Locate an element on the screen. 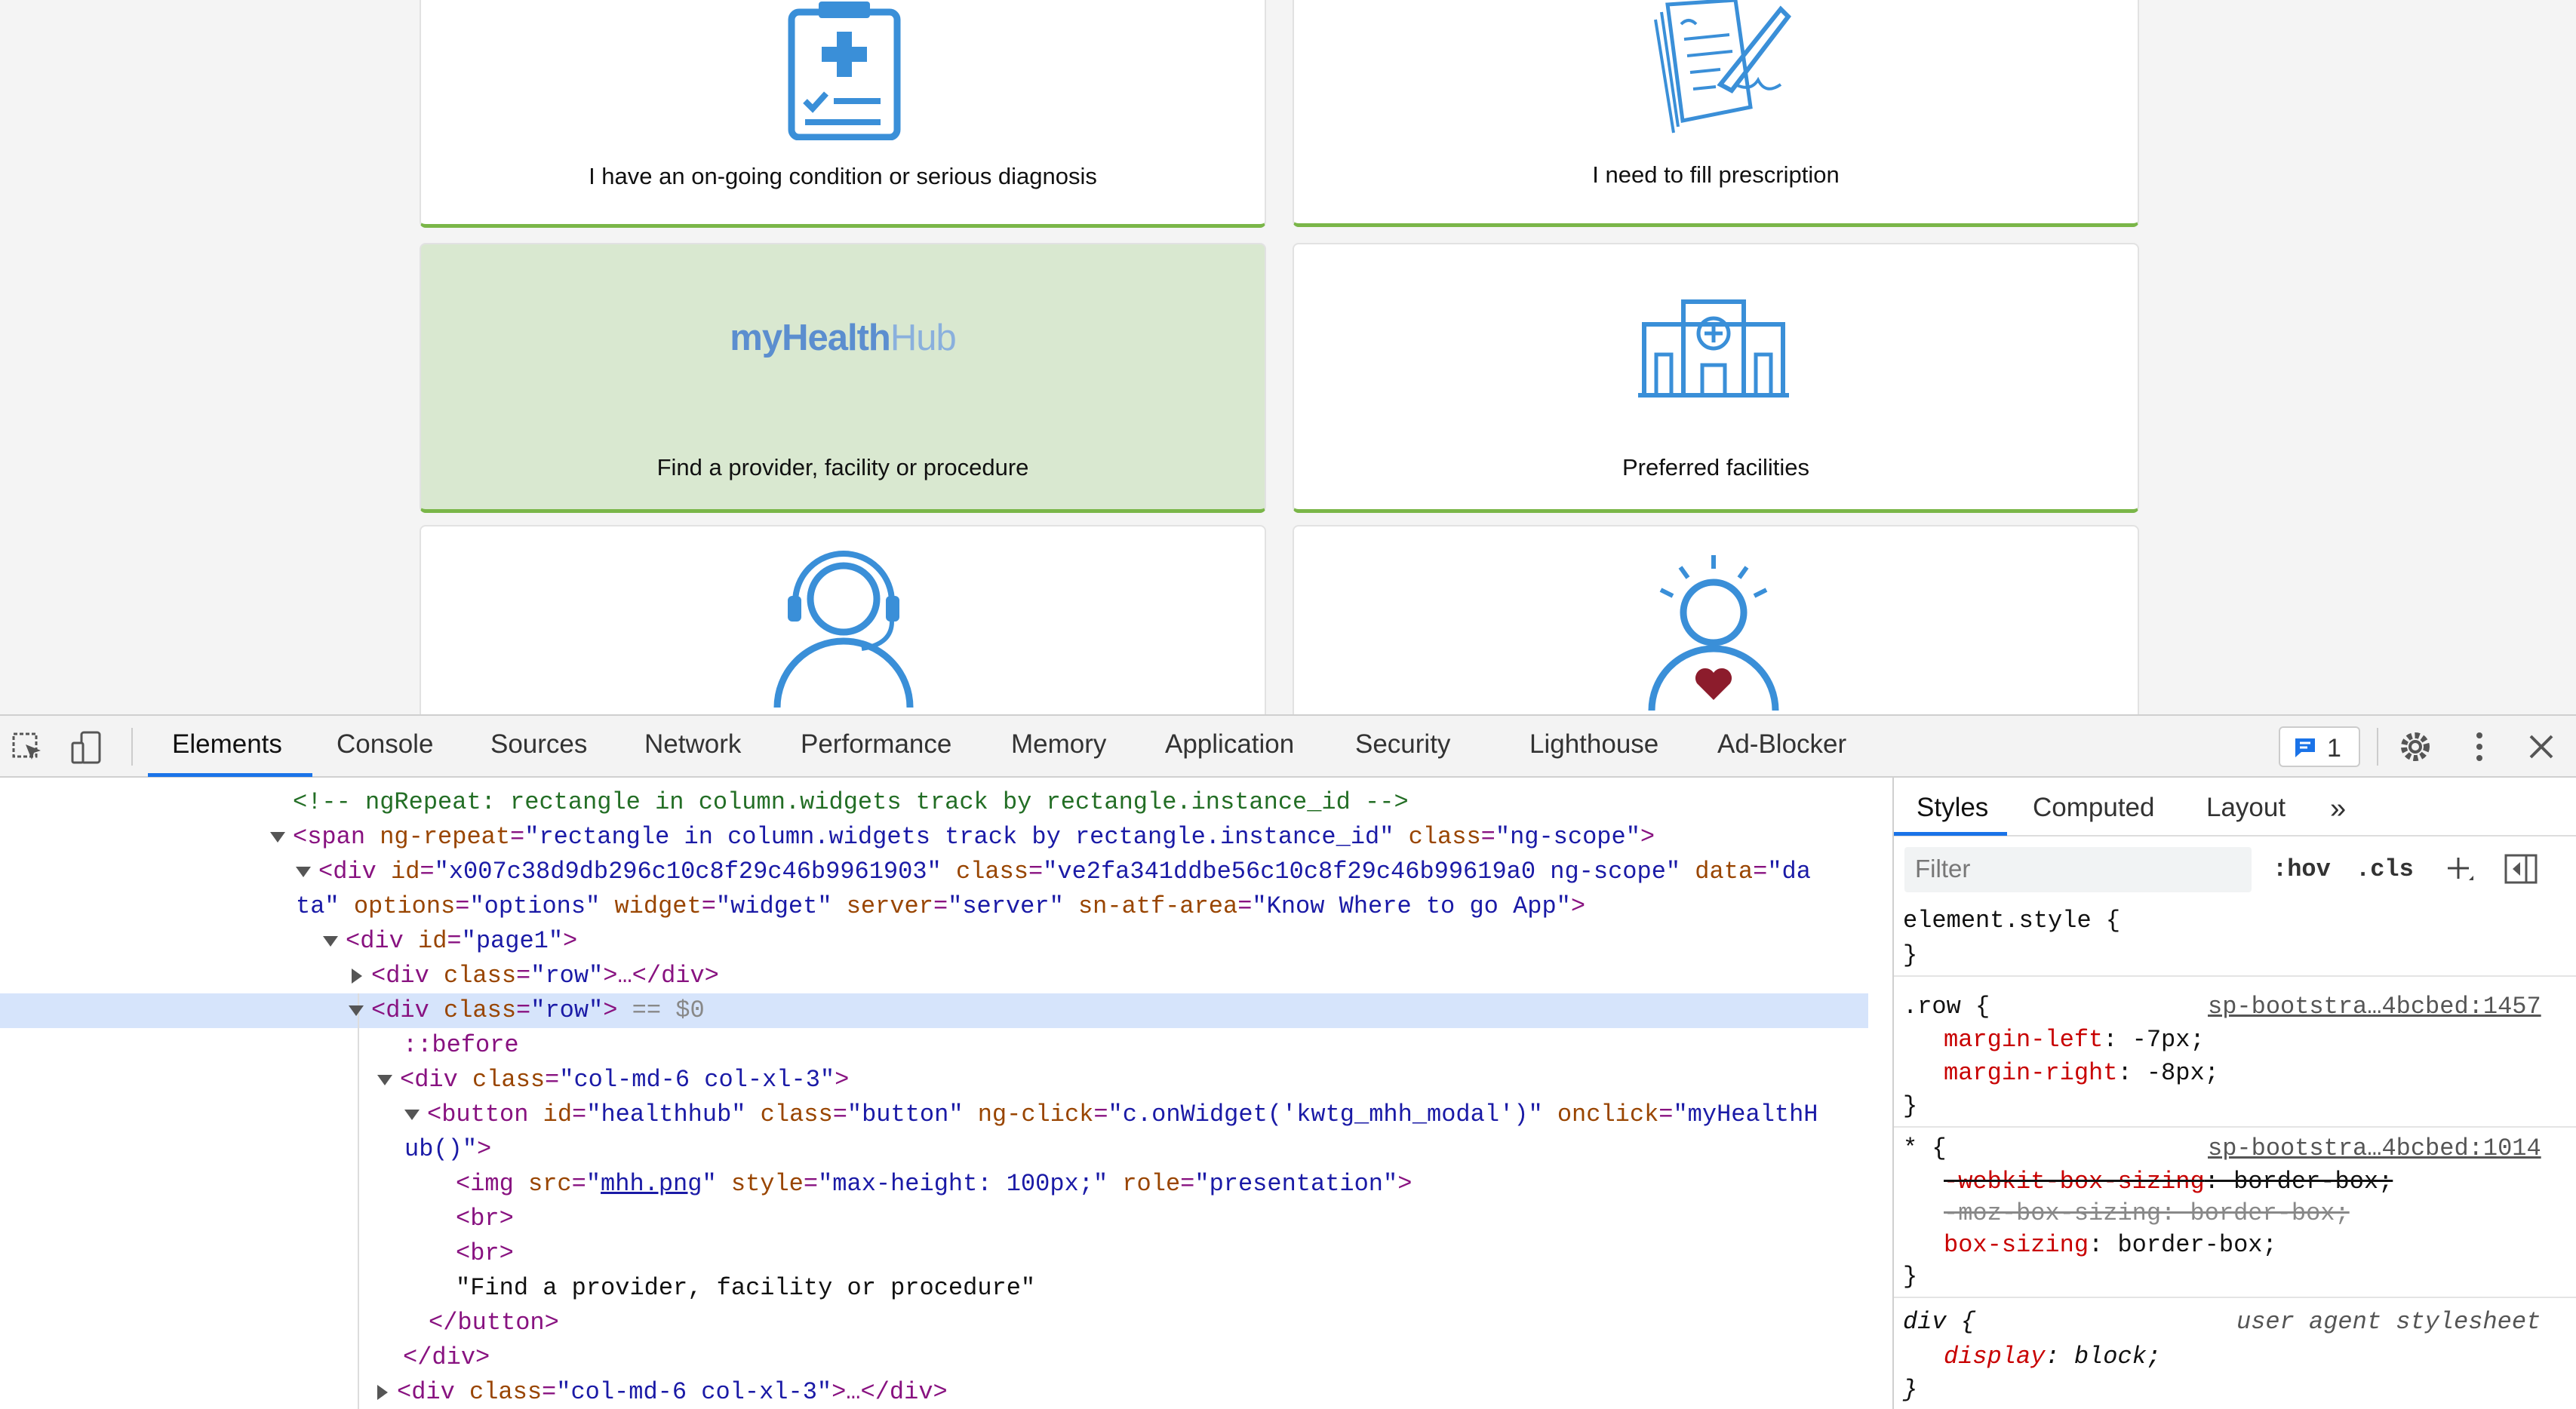 The height and width of the screenshot is (1409, 2576). rule-row-source-link: sp-bootstra…4bcbed:1457 is located at coordinates (2374, 1007).